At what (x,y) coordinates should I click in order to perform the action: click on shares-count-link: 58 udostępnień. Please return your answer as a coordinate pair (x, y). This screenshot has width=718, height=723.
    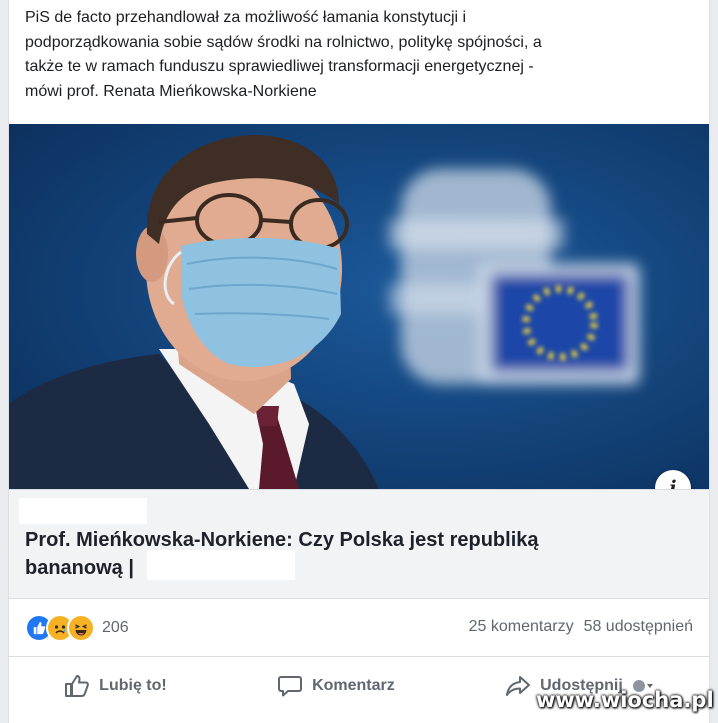
    Looking at the image, I should click on (638, 627).